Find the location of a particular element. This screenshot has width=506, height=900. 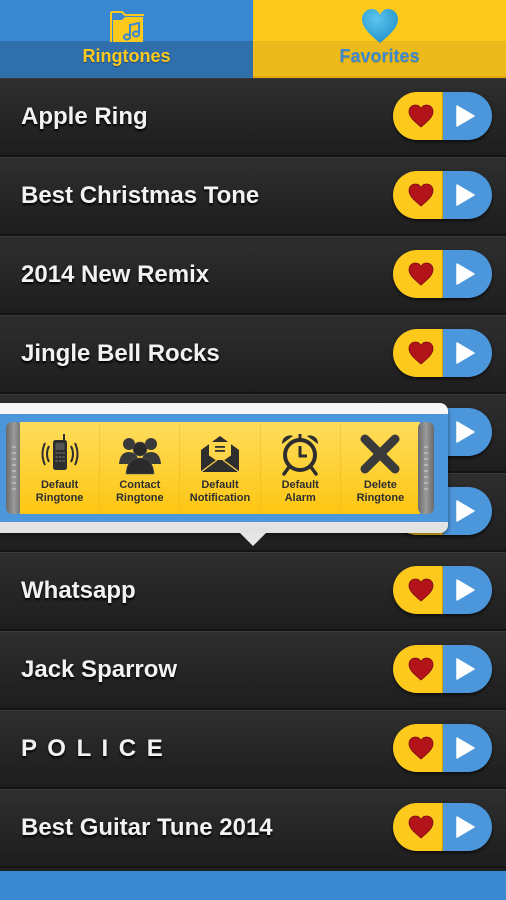

tab-favorites-label: Favorites is located at coordinates (379, 56).